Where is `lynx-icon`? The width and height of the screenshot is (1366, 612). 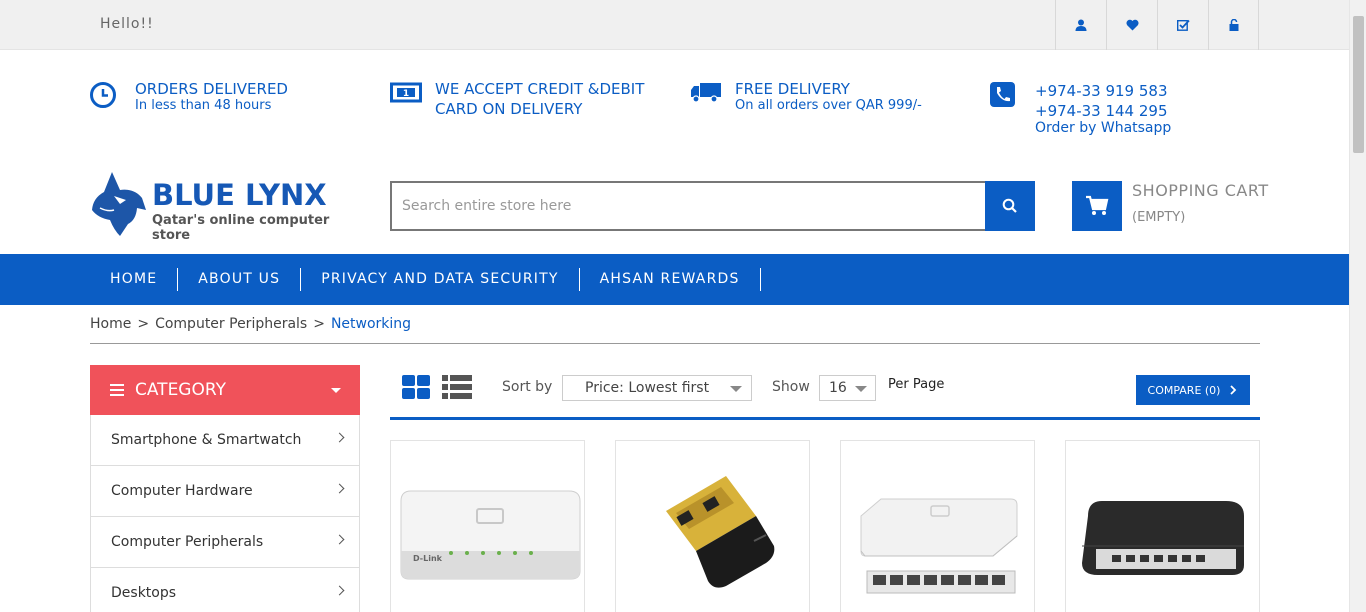 lynx-icon is located at coordinates (119, 204).